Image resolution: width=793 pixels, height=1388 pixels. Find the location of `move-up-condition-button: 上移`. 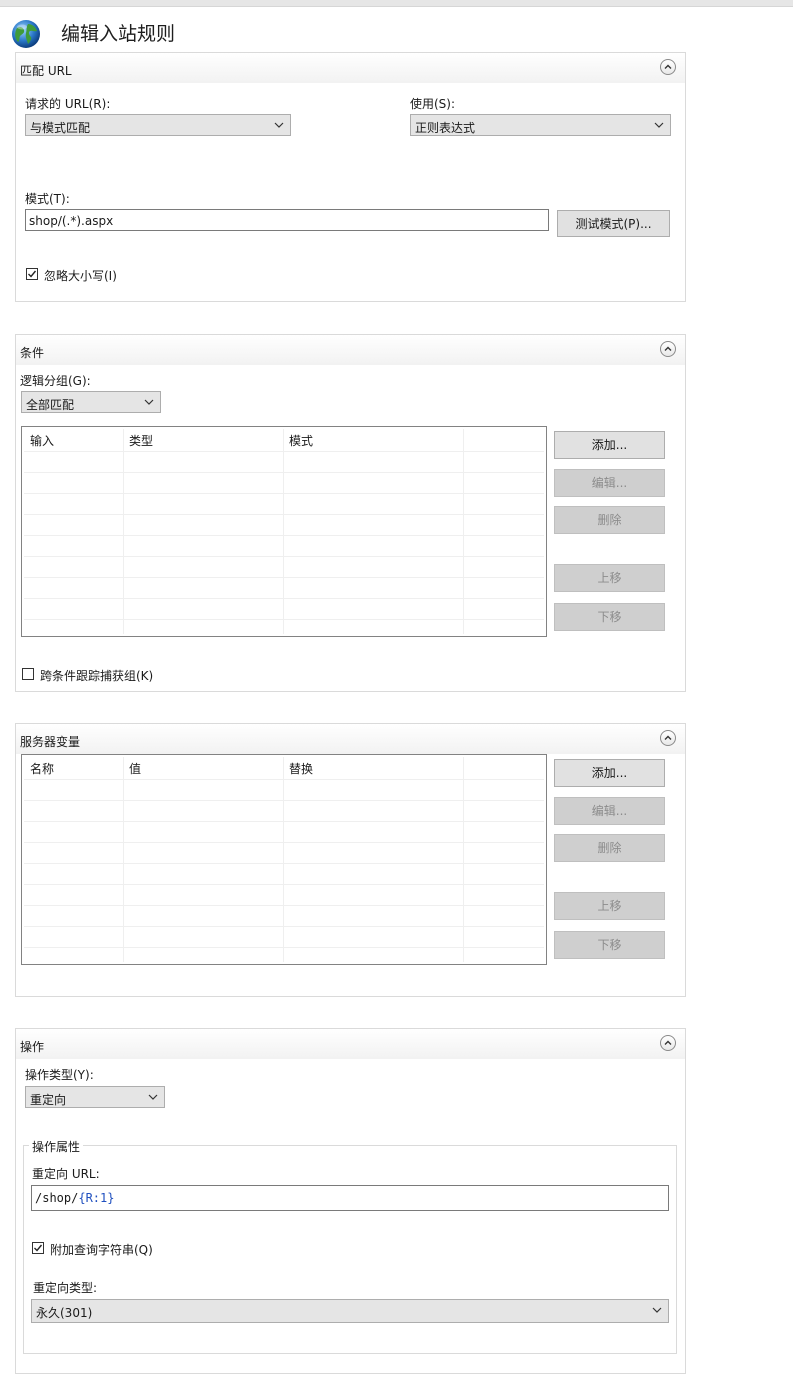

move-up-condition-button: 上移 is located at coordinates (609, 578).